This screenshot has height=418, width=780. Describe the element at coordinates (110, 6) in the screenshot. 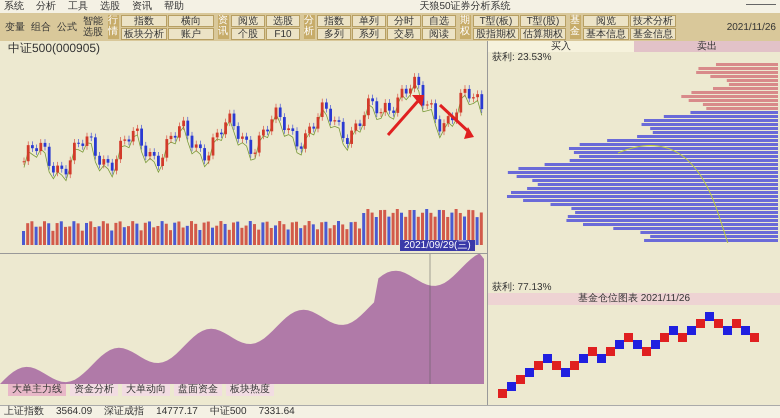

I see `menu-item: 选股` at that location.